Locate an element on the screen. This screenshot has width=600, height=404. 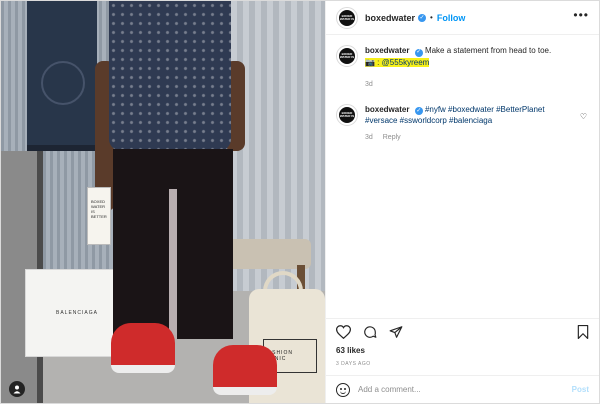
post-date: 3 DAYS AGO is located at coordinates (462, 365).